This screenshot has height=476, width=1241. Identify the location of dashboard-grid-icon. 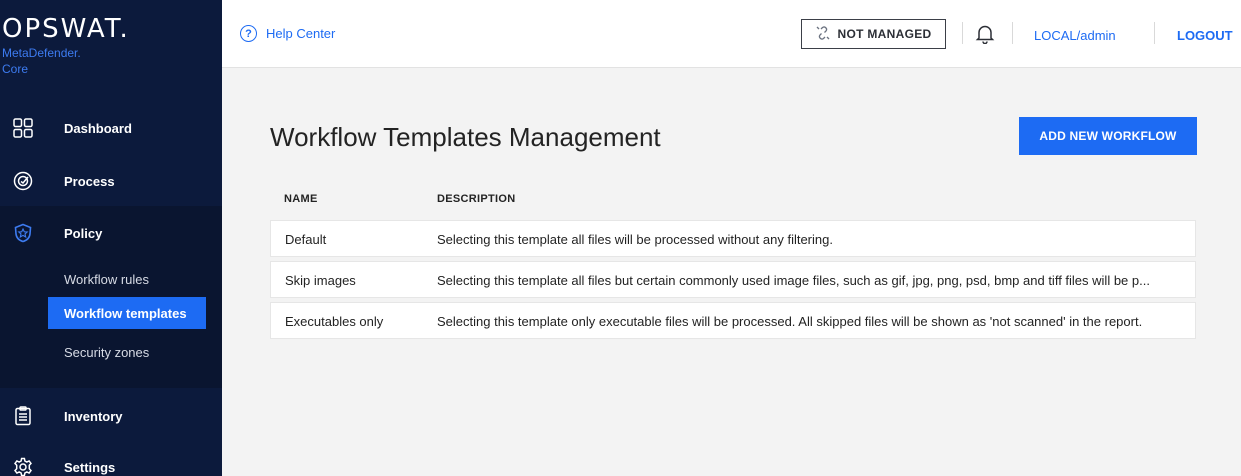
(23, 128).